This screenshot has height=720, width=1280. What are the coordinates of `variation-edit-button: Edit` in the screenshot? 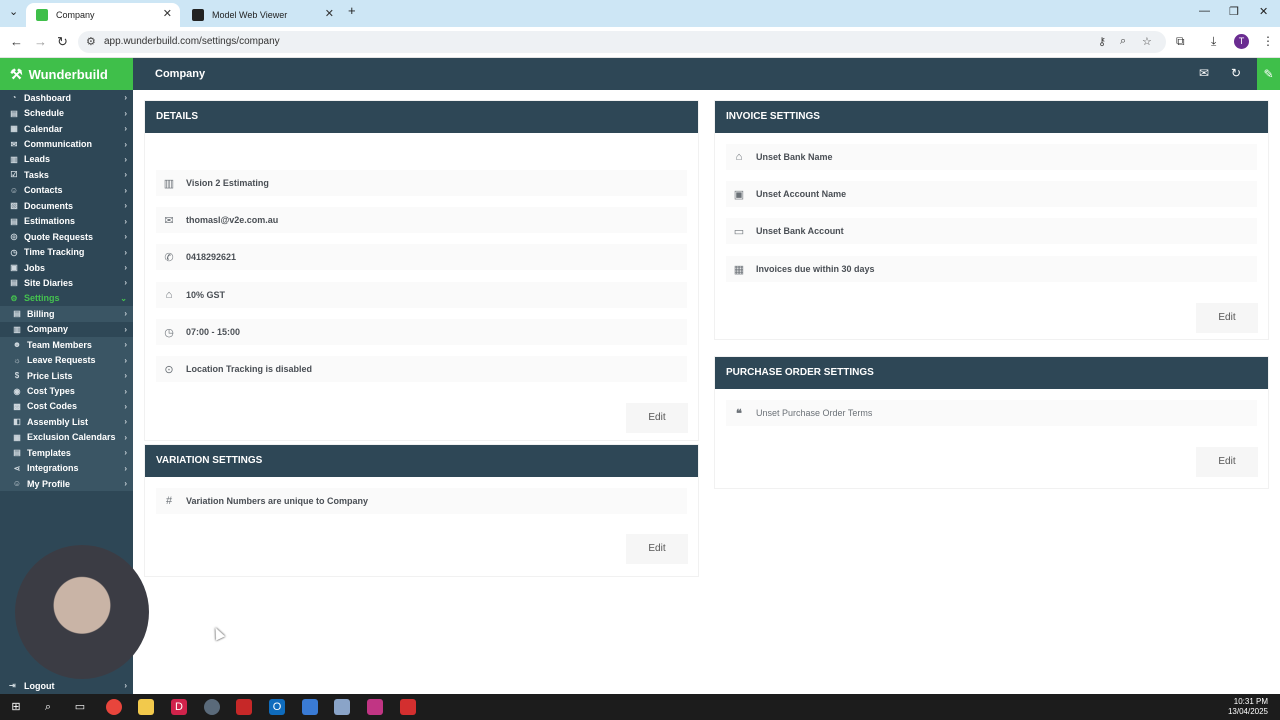 It's located at (657, 549).